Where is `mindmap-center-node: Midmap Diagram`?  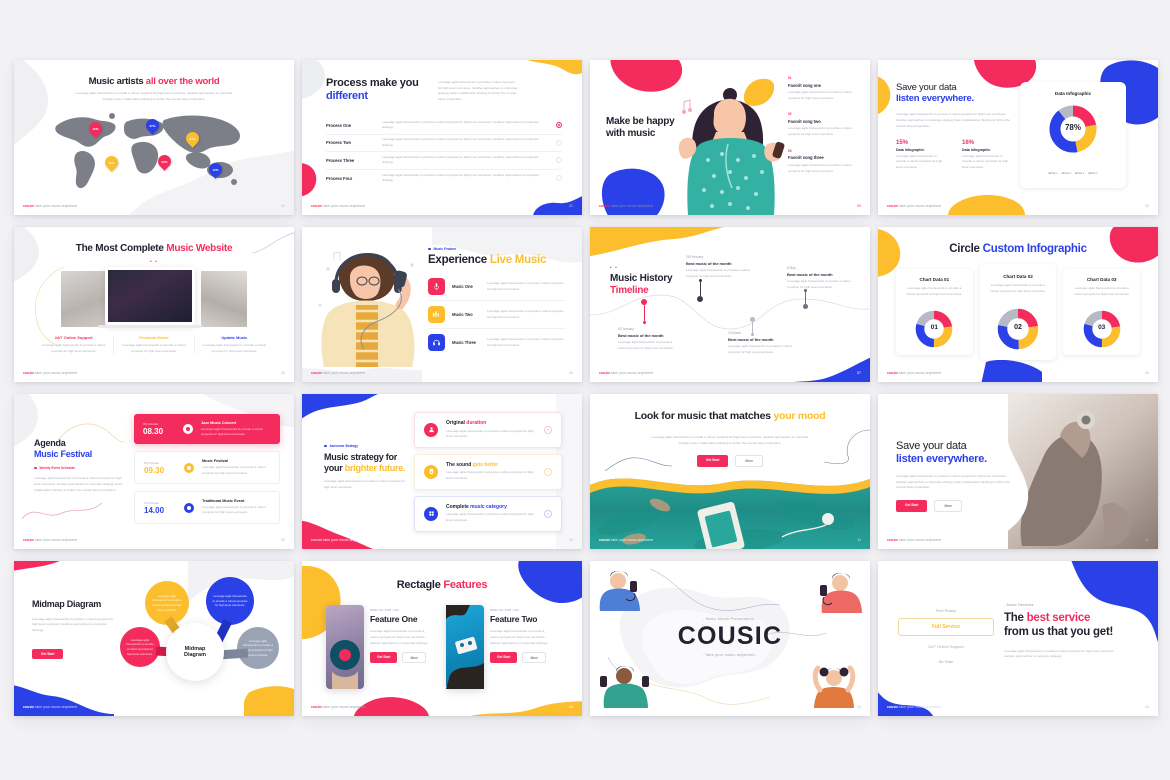
mindmap-center-node: Midmap Diagram is located at coordinates (195, 652).